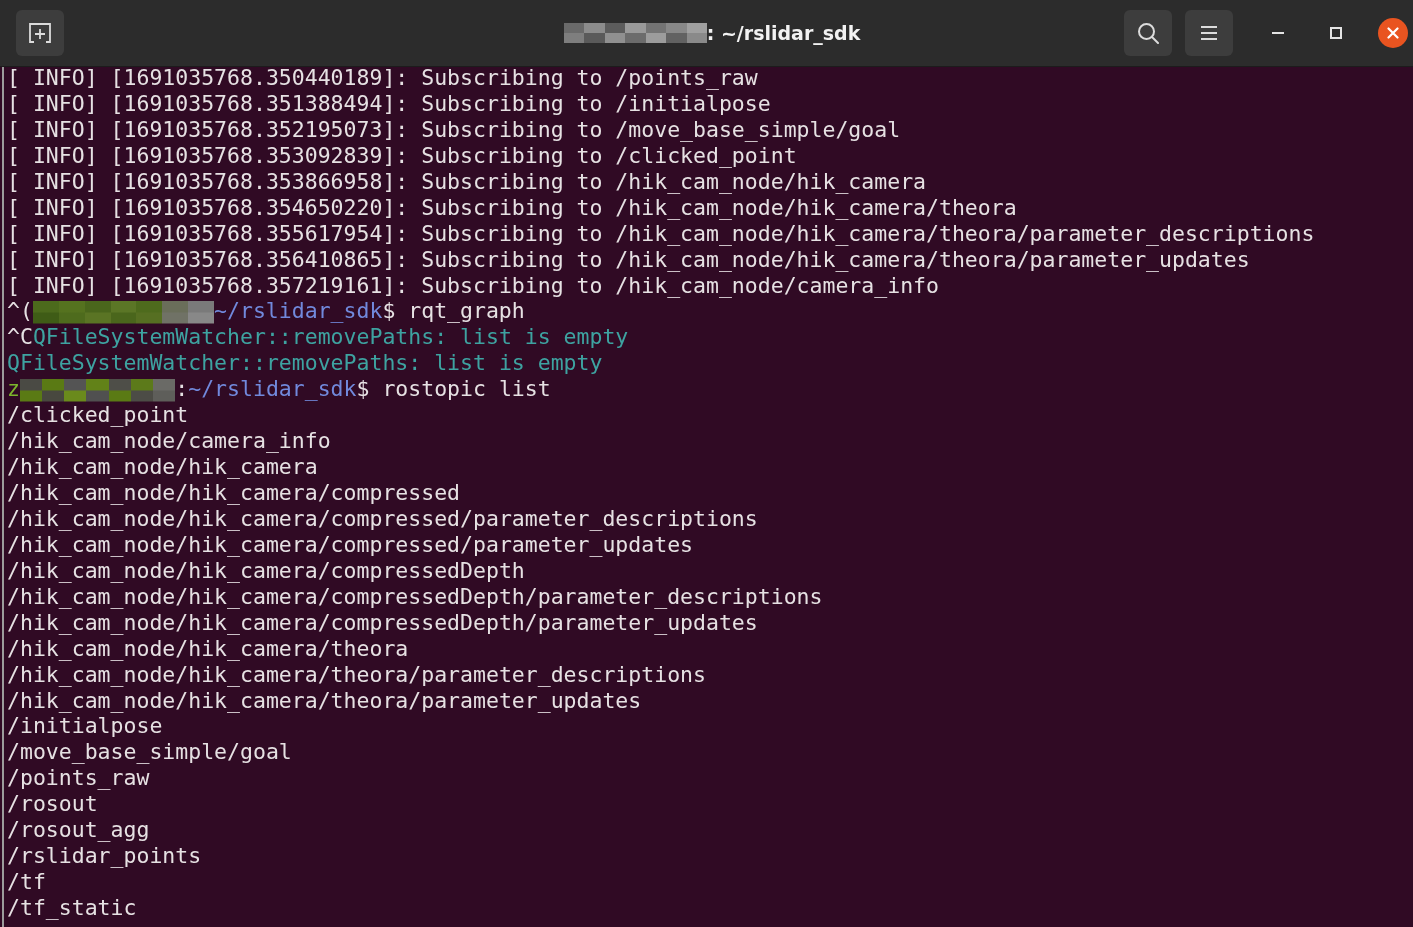  Describe the element at coordinates (382, 78) in the screenshot. I see `output-line: [ INFO] [1691035768.350440189]: Subscribing to /points_raw` at that location.